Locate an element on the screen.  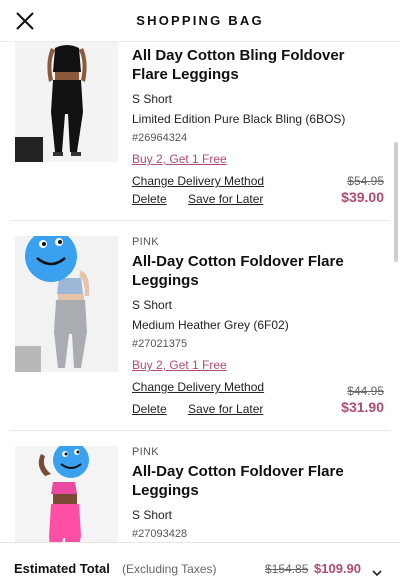
product-photo-pink-leggings is located at coordinates (66, 494).